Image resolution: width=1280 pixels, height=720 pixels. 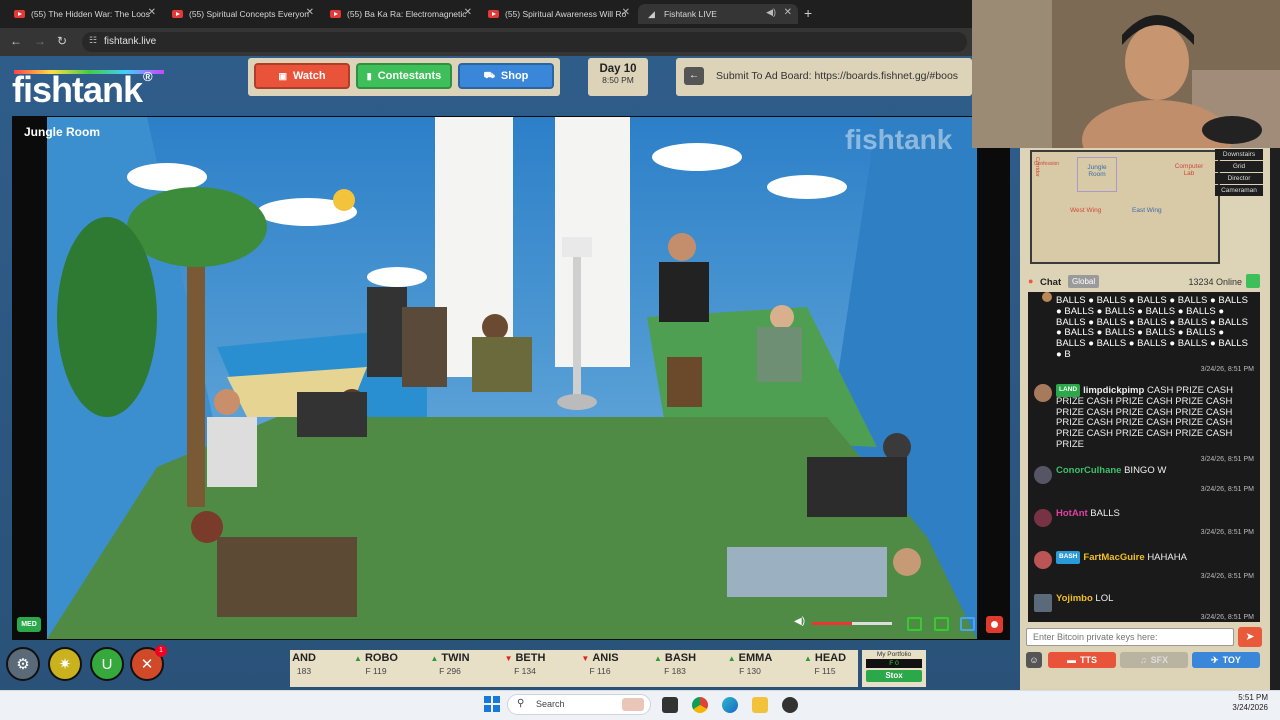 I want to click on magnet-icon: U, so click(x=107, y=664).